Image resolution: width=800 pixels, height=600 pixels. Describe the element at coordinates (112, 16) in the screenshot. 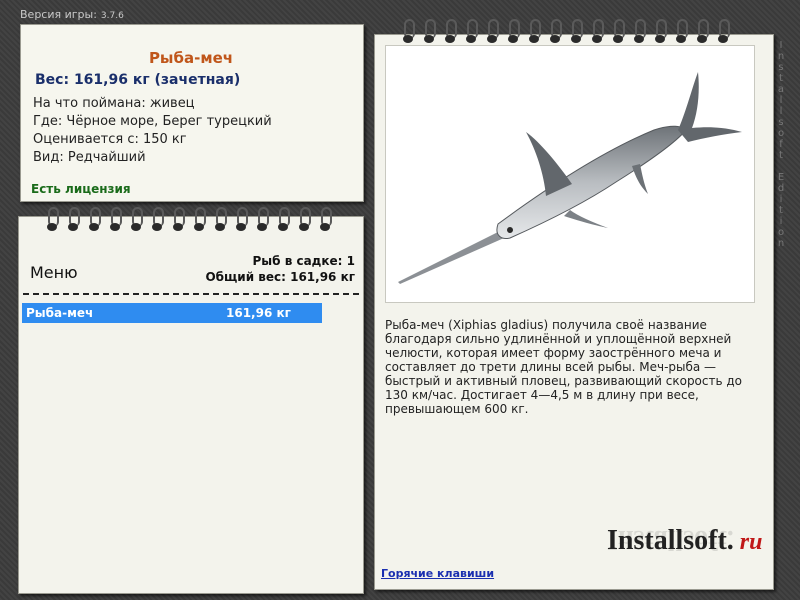

I see `version-number: 3.7.6` at that location.